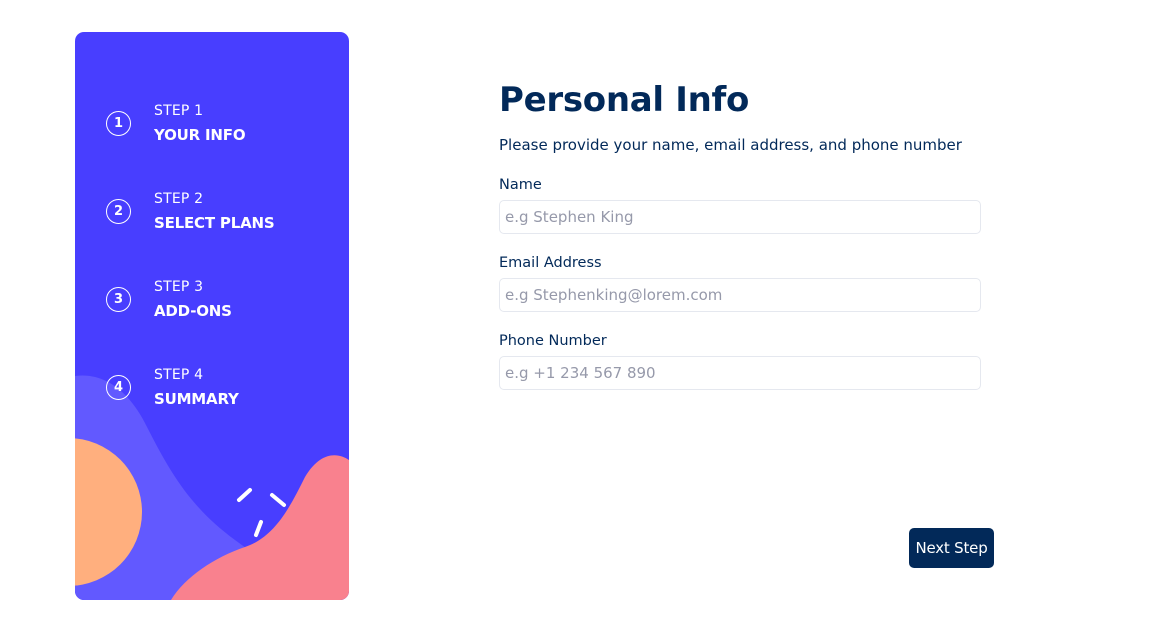 Image resolution: width=1162 pixels, height=640 pixels. What do you see at coordinates (193, 311) in the screenshot?
I see `step-title: ADD-ONS` at bounding box center [193, 311].